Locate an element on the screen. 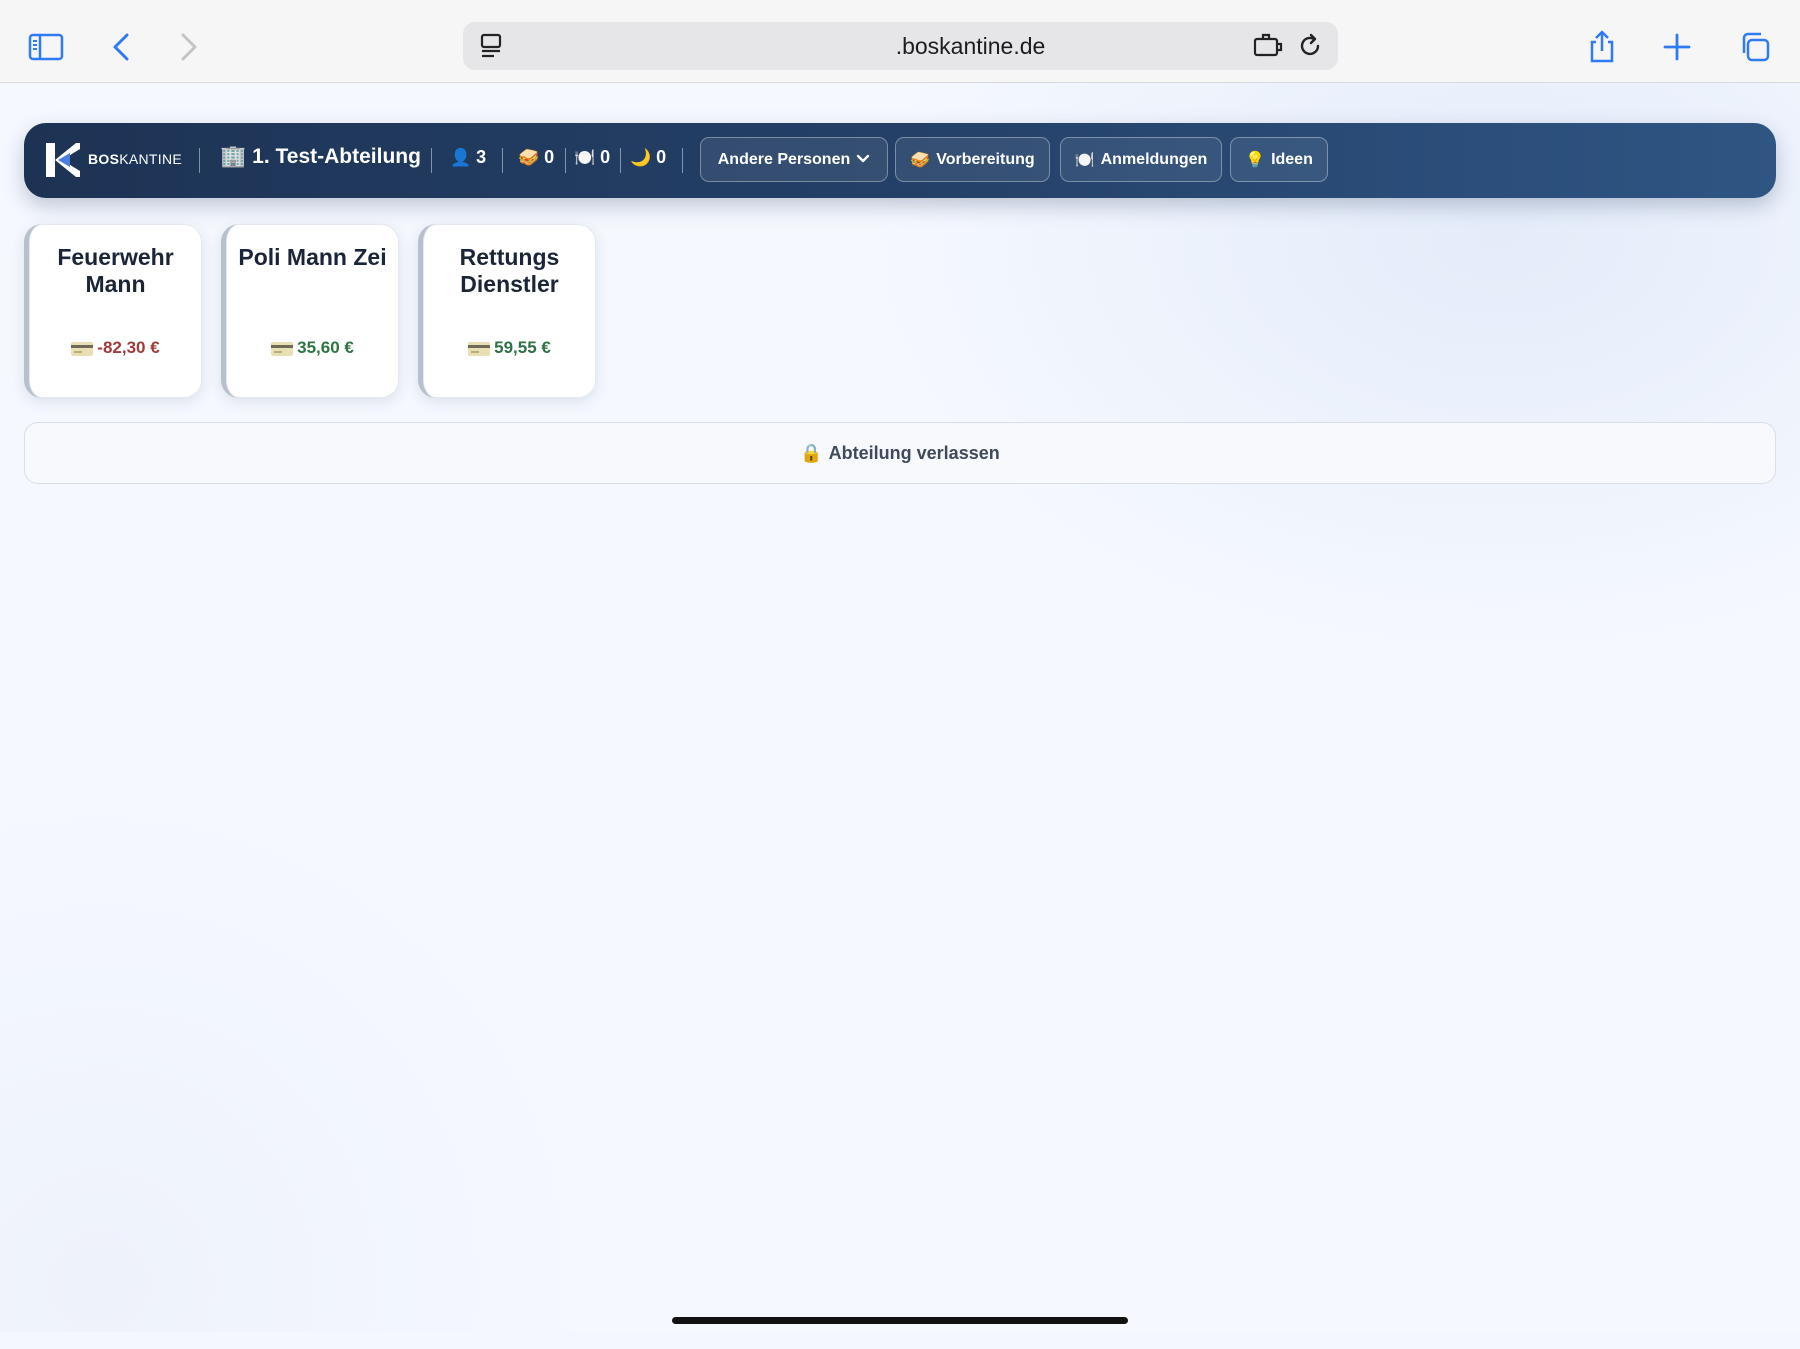  stat-persons: 👤 3 is located at coordinates (468, 157).